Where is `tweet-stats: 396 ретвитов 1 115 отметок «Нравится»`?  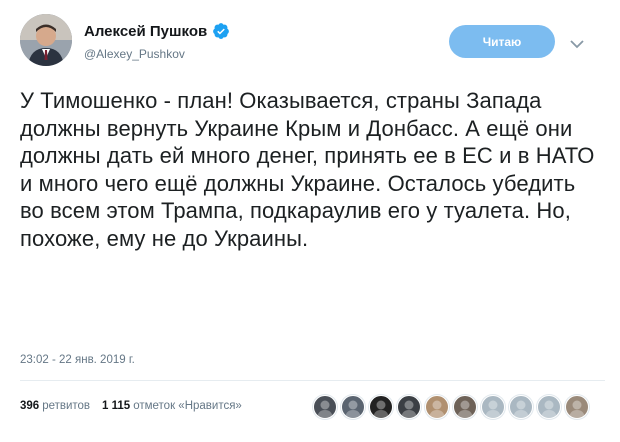
tweet-stats: 396 ретвитов 1 115 отметок «Нравится» is located at coordinates (131, 406).